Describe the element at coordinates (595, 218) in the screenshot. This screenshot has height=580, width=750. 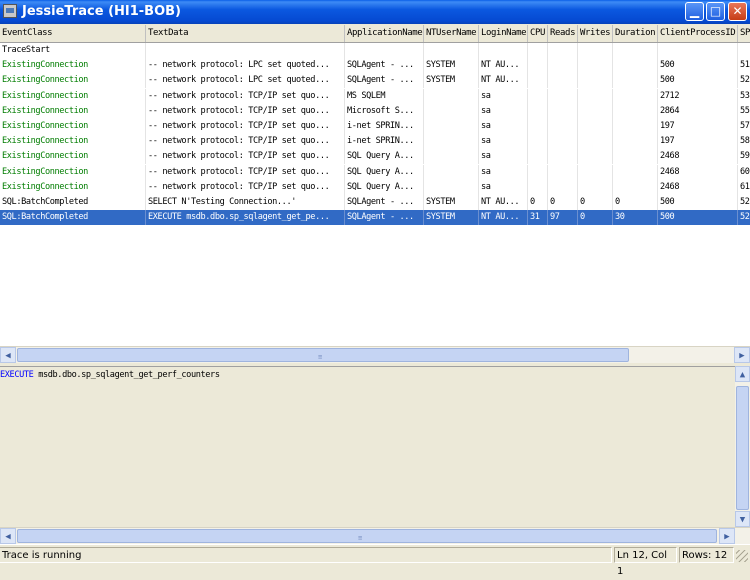
I see `cell-writes: 0` at that location.